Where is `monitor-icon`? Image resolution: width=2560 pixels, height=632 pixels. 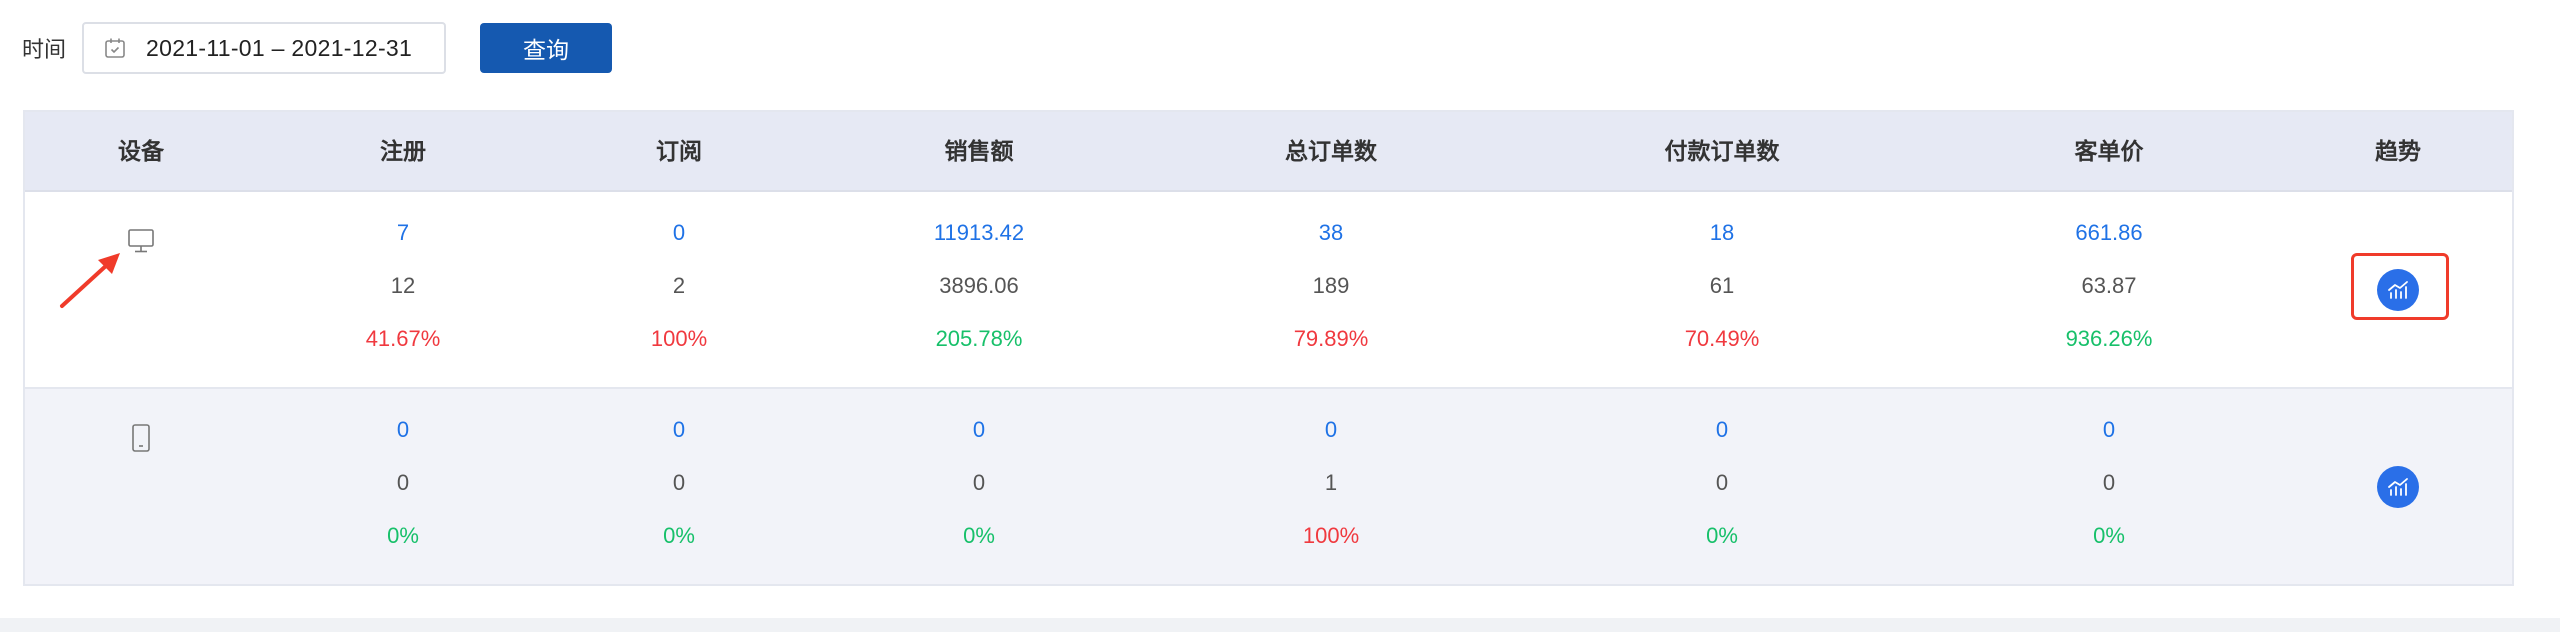
monitor-icon is located at coordinates (141, 241).